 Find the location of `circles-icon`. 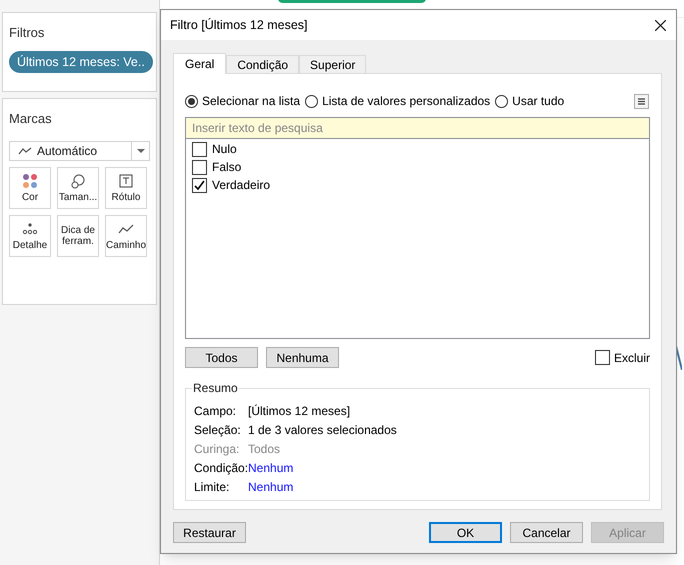

circles-icon is located at coordinates (78, 180).